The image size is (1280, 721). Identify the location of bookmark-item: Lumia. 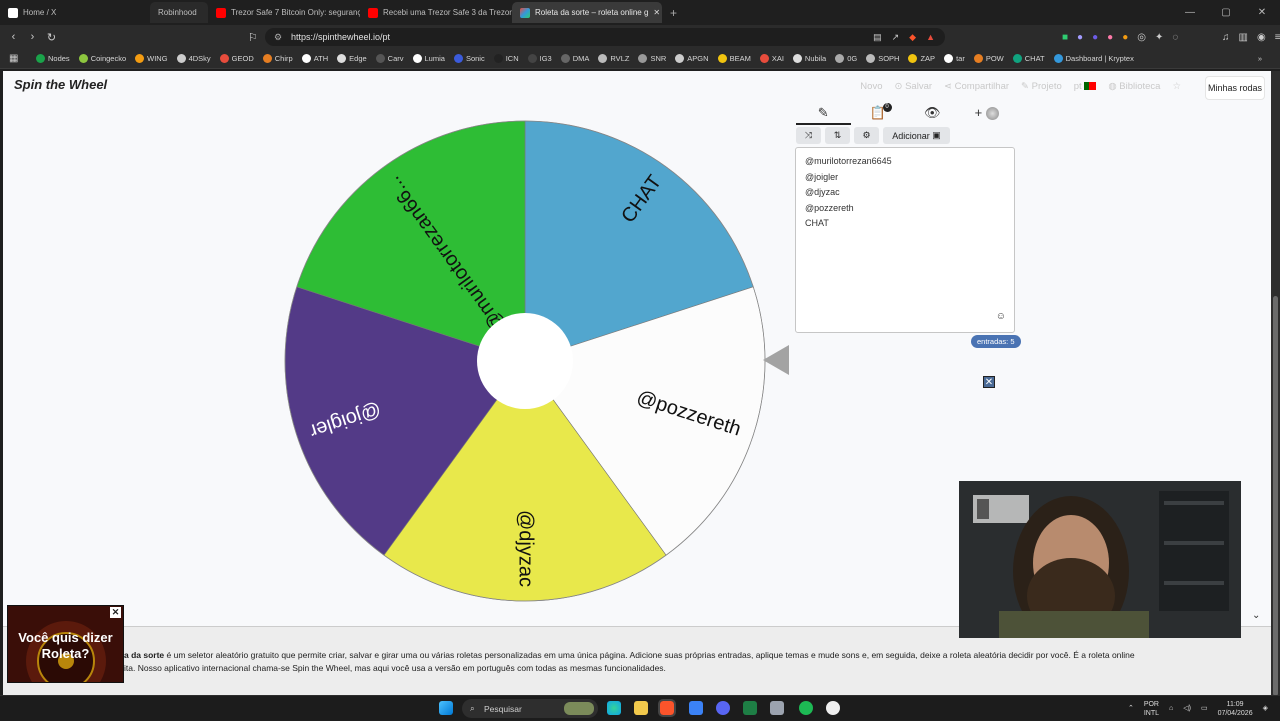
(428, 58).